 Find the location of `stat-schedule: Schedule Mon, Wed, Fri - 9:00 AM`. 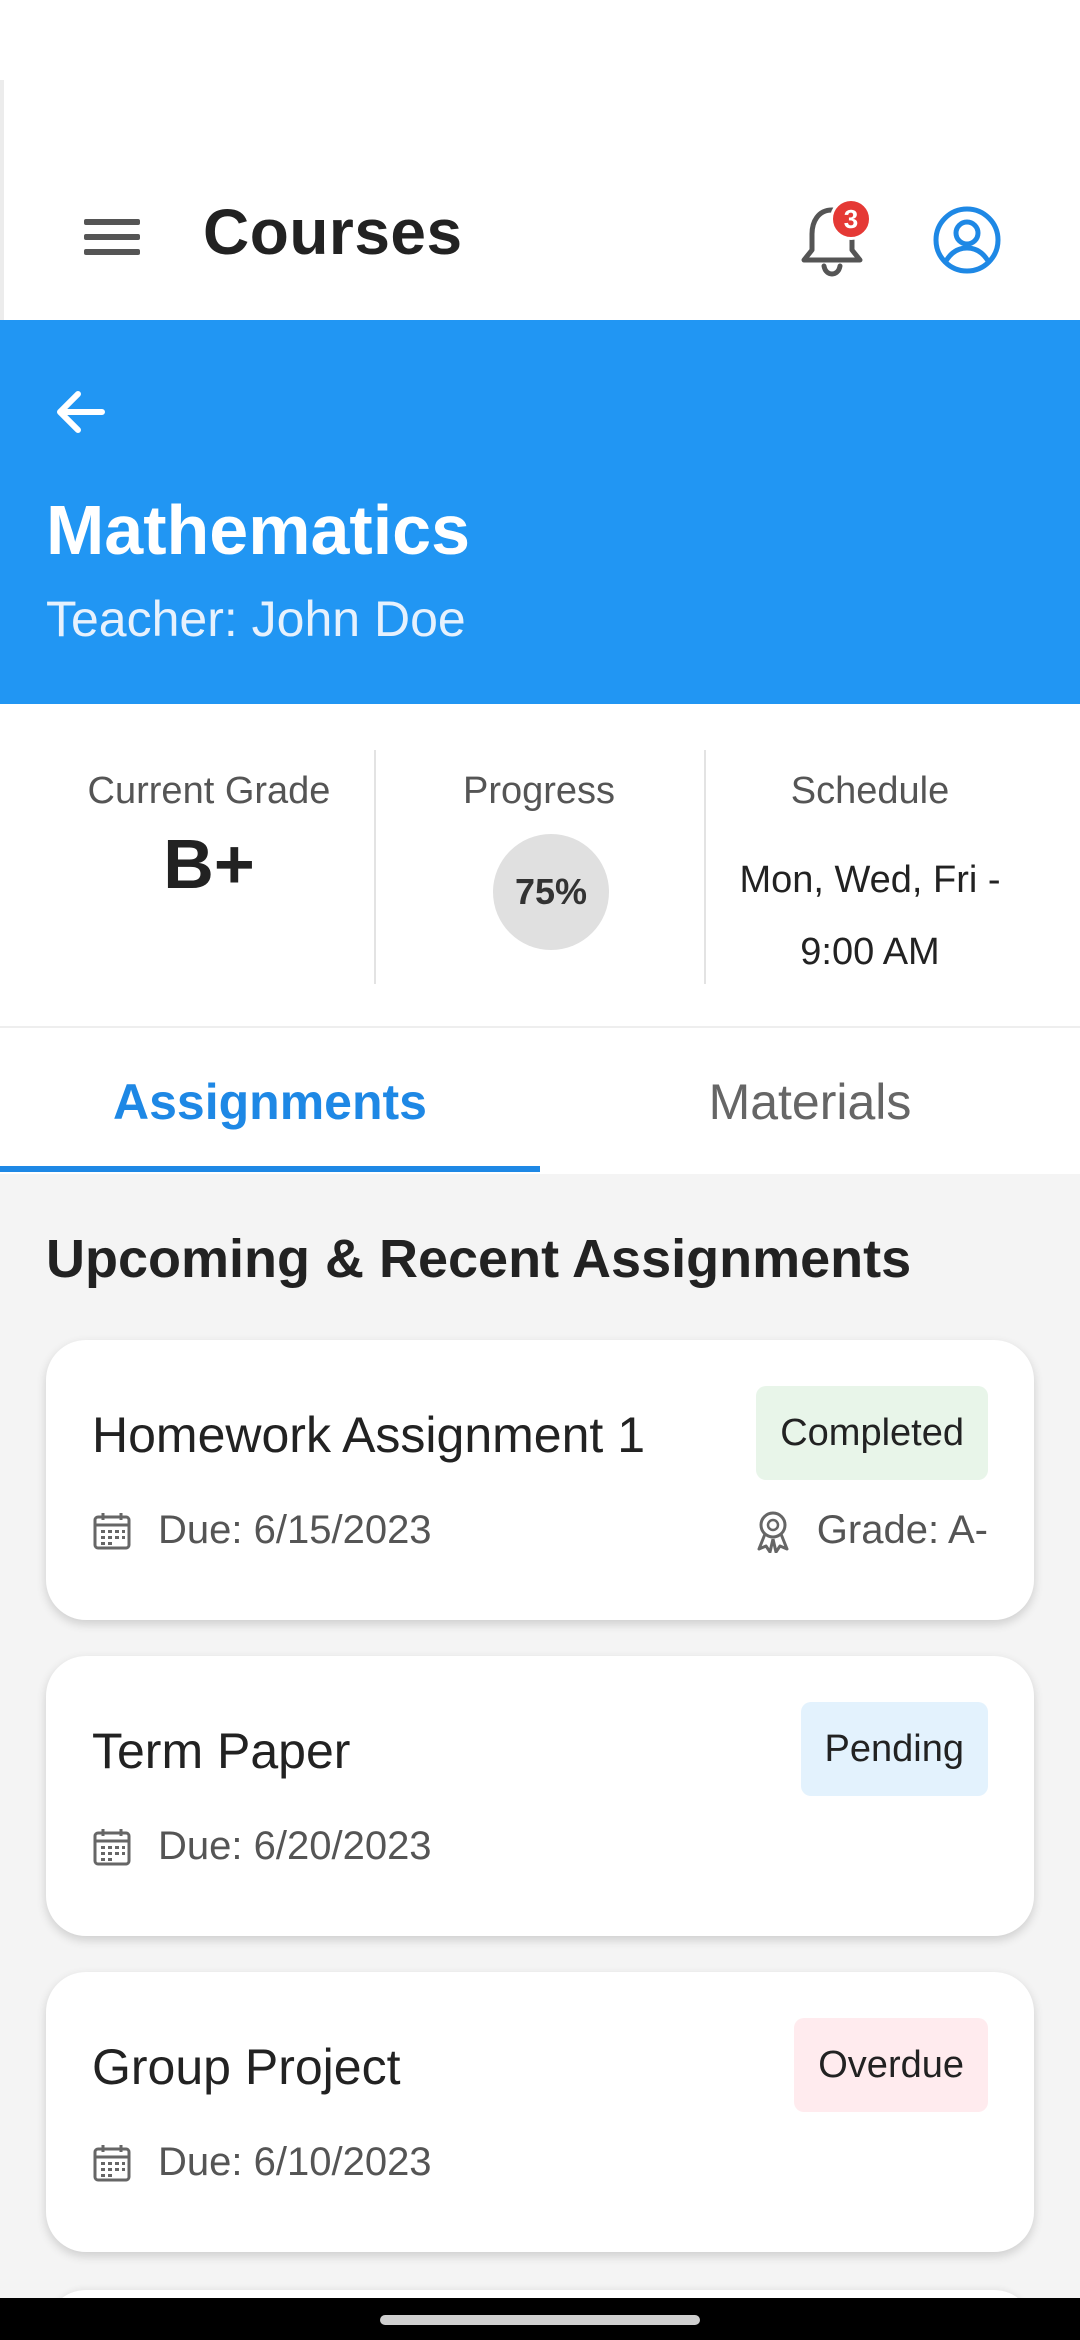

stat-schedule: Schedule Mon, Wed, Fri - 9:00 AM is located at coordinates (870, 866).